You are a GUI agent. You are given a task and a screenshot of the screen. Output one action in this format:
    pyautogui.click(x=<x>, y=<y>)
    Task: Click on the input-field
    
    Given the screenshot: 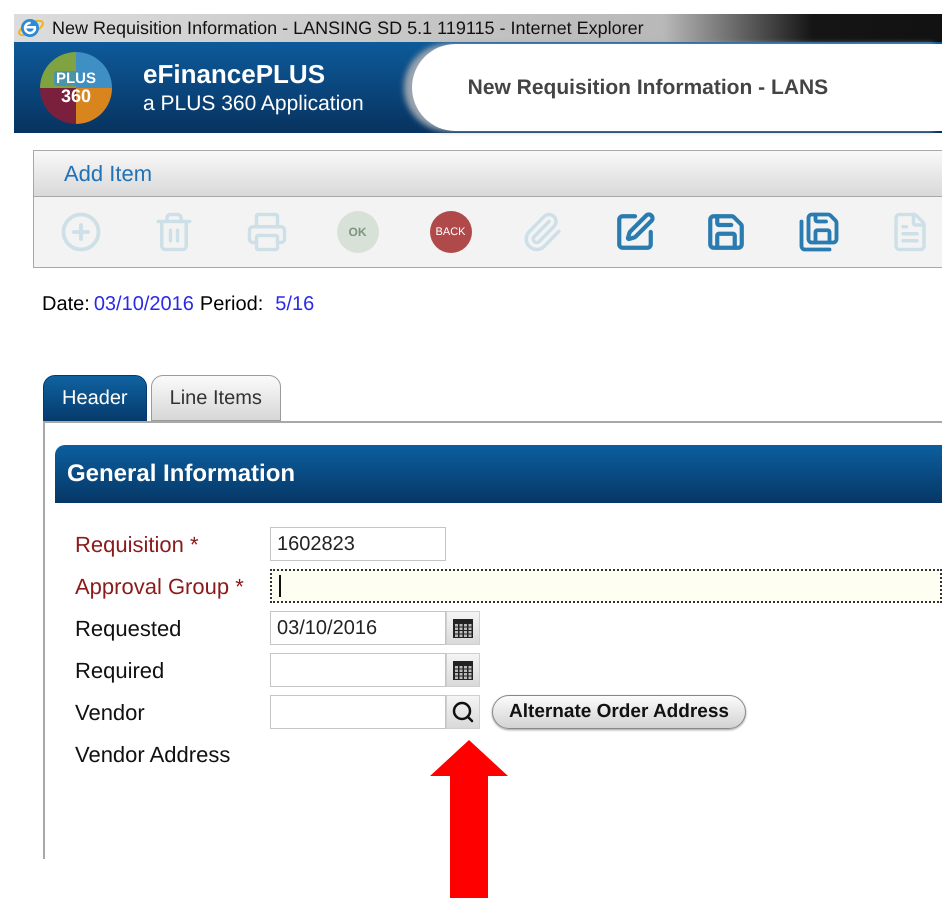 What is the action you would take?
    pyautogui.click(x=606, y=586)
    